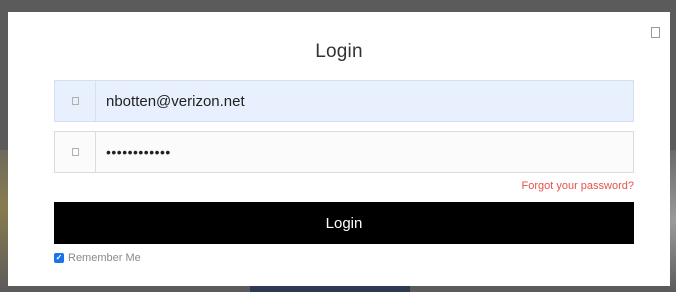 The image size is (676, 292). I want to click on email-icon-box, so click(75, 101).